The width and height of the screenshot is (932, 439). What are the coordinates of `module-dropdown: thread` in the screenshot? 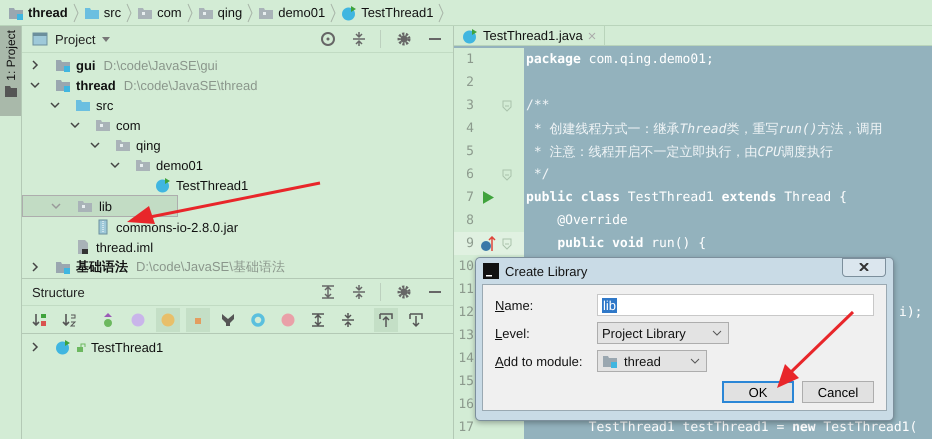 It's located at (652, 361).